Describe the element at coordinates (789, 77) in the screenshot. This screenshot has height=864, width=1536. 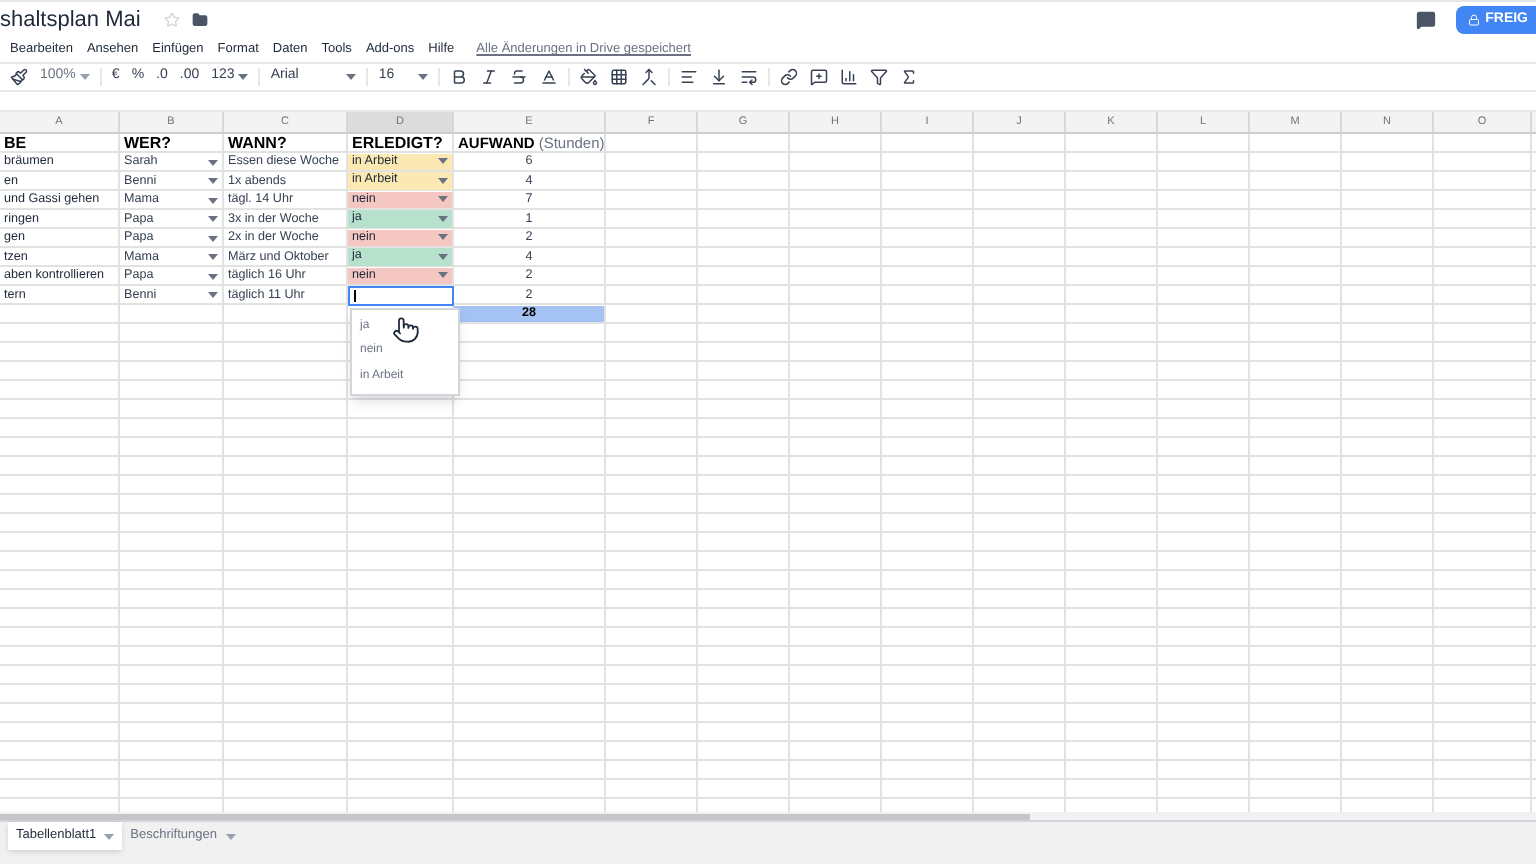
I see `link-icon` at that location.